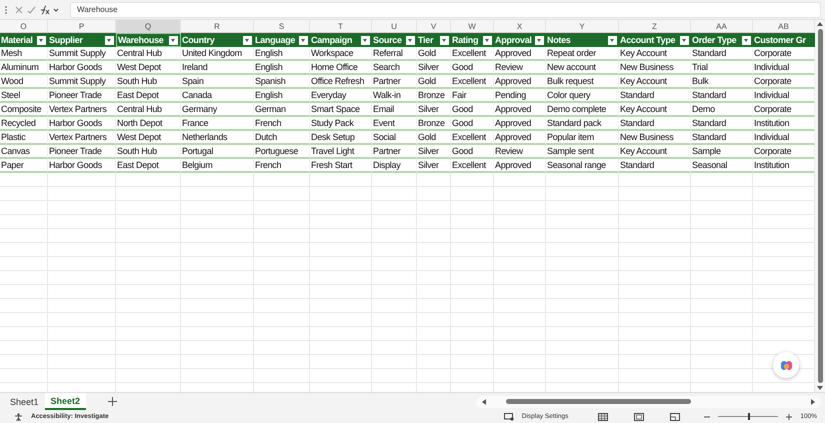  What do you see at coordinates (341, 138) in the screenshot?
I see `table-cell: Desk Setup` at bounding box center [341, 138].